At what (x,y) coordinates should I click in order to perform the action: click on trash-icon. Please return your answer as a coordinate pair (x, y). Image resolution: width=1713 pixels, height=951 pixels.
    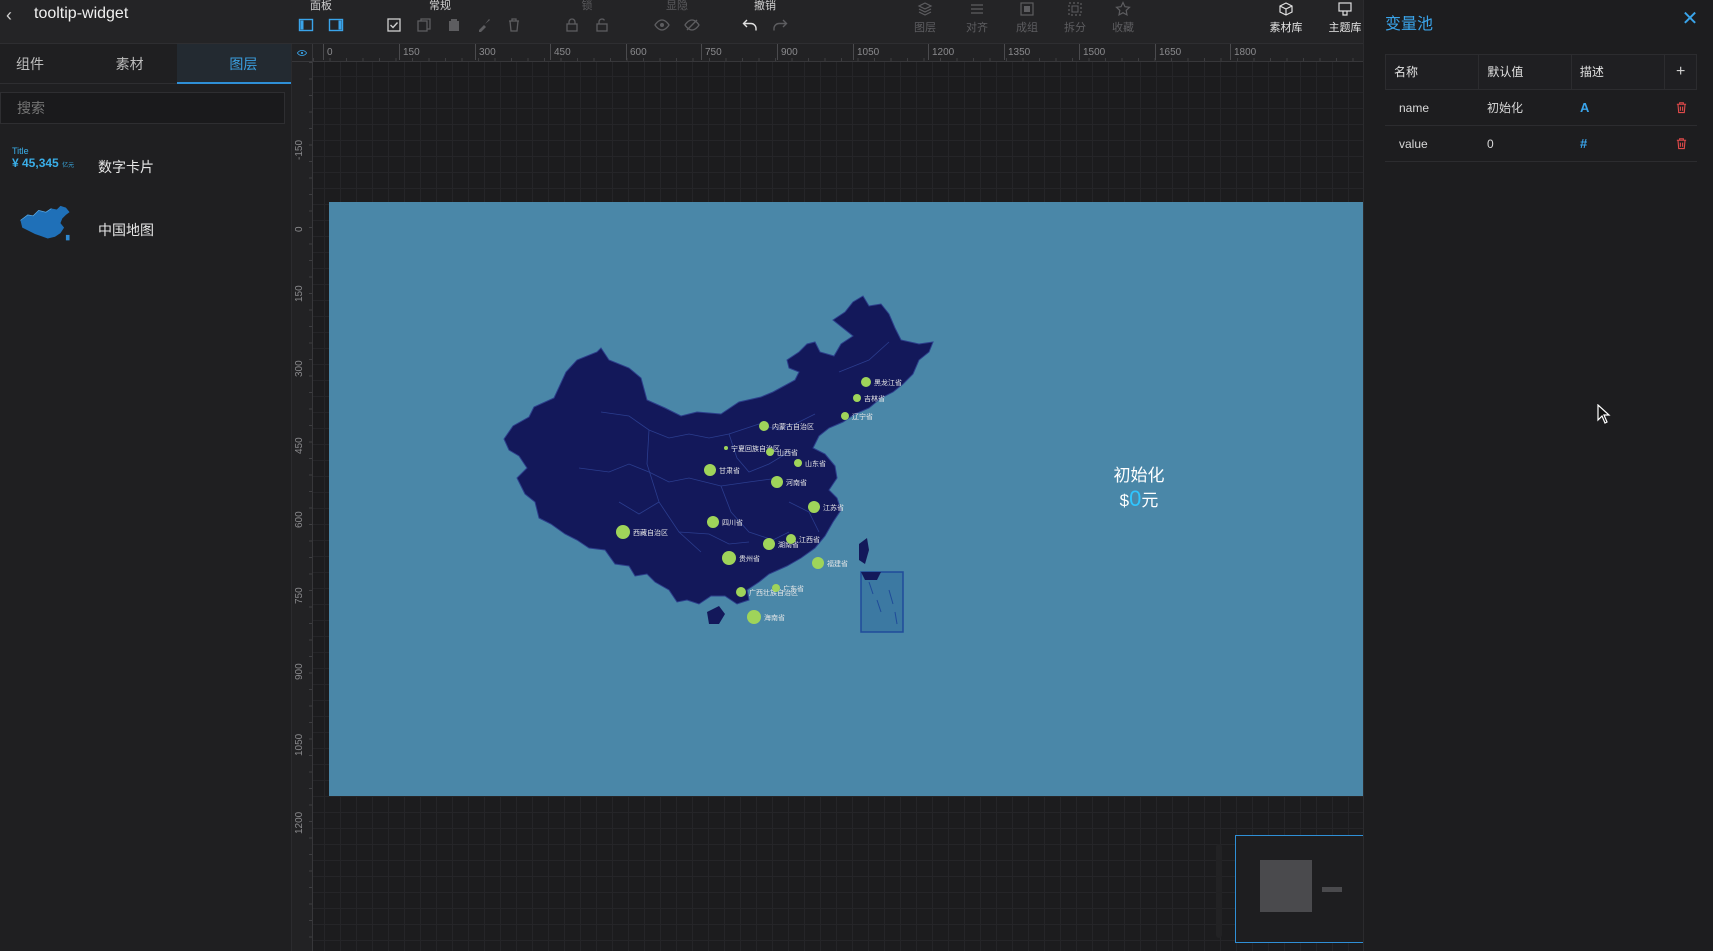
    Looking at the image, I should click on (1681, 108).